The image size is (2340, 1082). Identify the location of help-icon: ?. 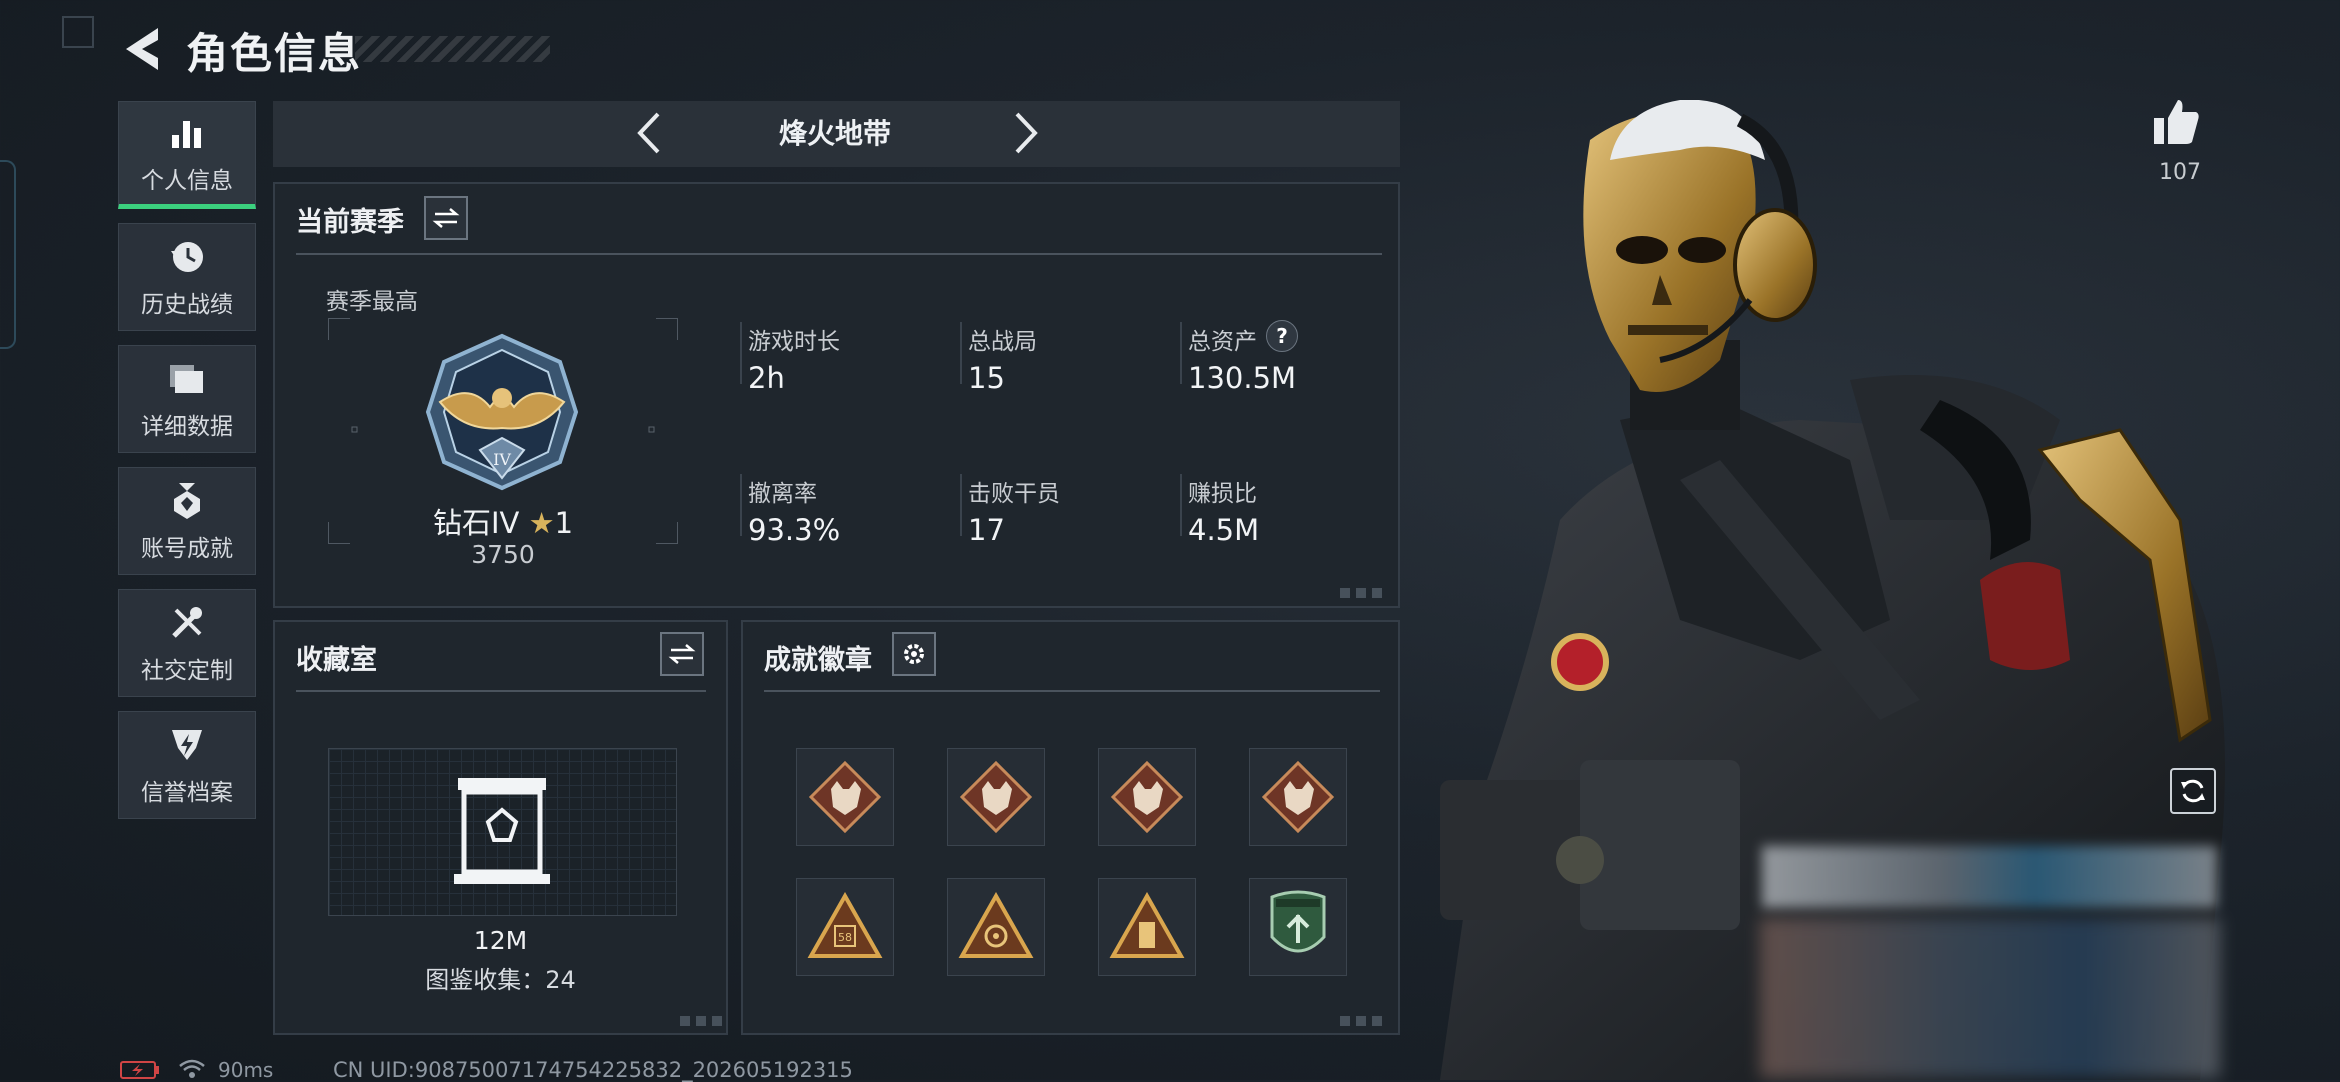
(1282, 336).